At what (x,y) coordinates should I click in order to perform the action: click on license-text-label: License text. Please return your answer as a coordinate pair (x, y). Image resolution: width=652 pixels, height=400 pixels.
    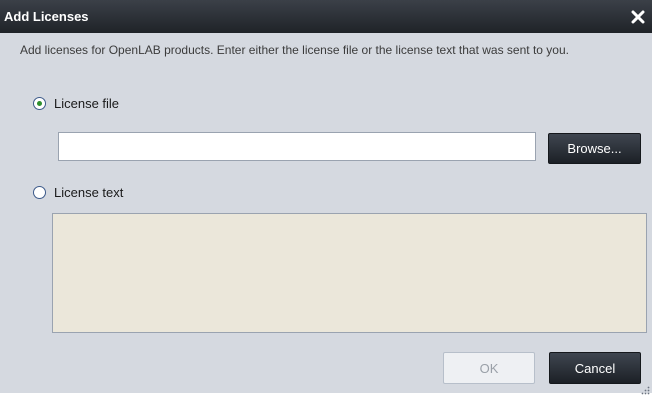
    Looking at the image, I should click on (89, 192).